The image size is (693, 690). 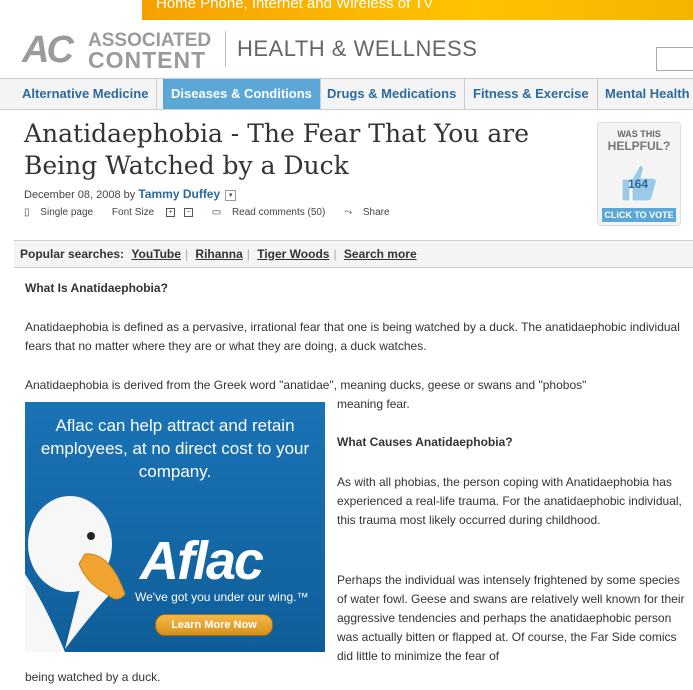 What do you see at coordinates (639, 146) in the screenshot?
I see `vote-question-line2: HELPFUL?` at bounding box center [639, 146].